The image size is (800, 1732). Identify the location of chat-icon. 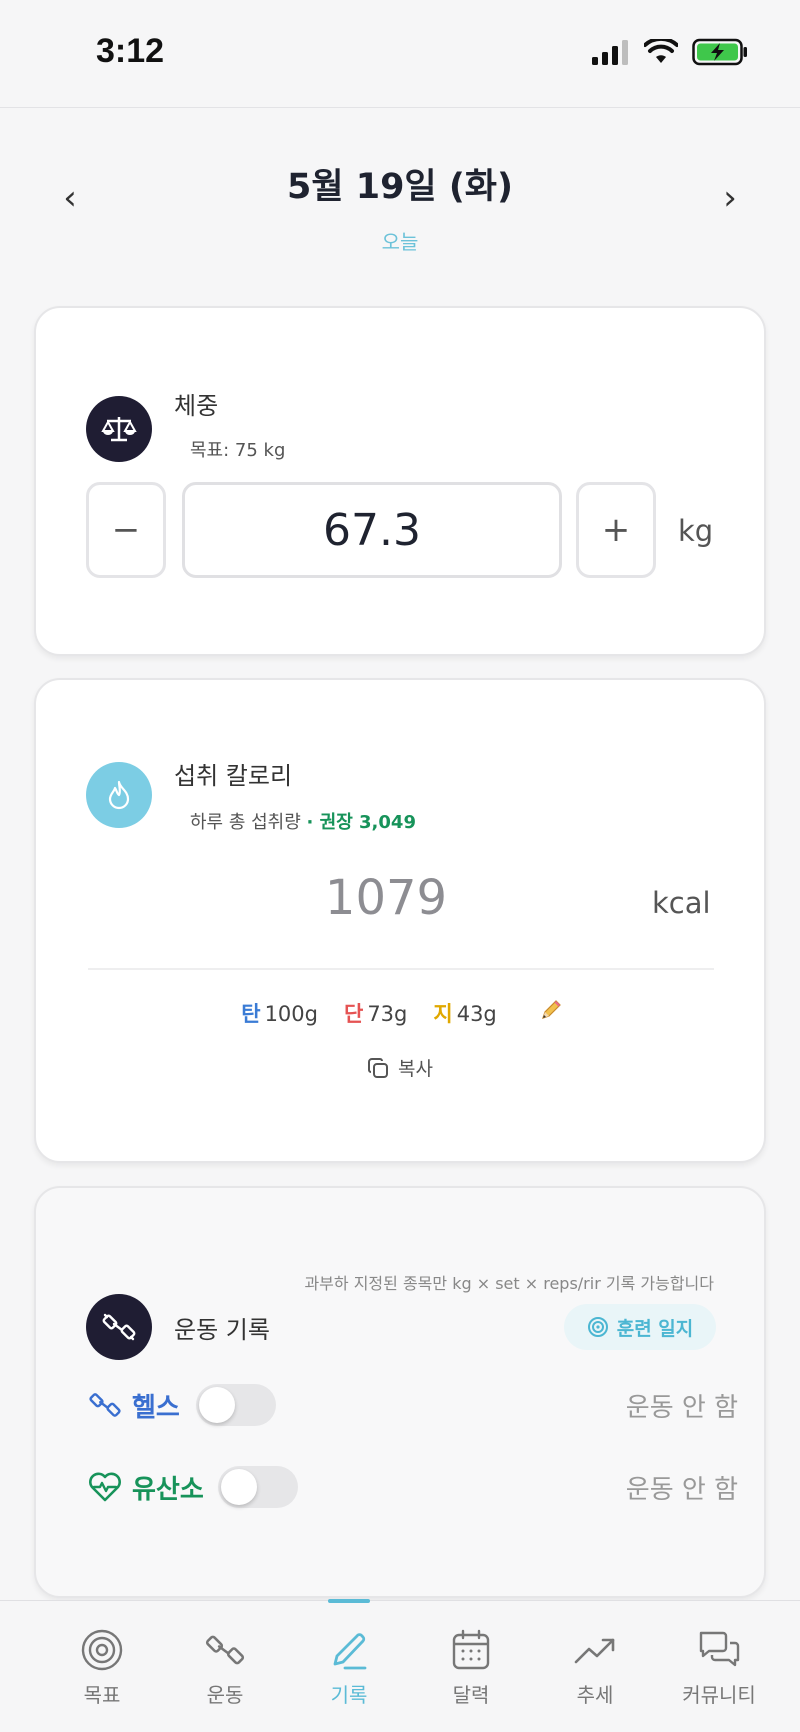
(719, 1650).